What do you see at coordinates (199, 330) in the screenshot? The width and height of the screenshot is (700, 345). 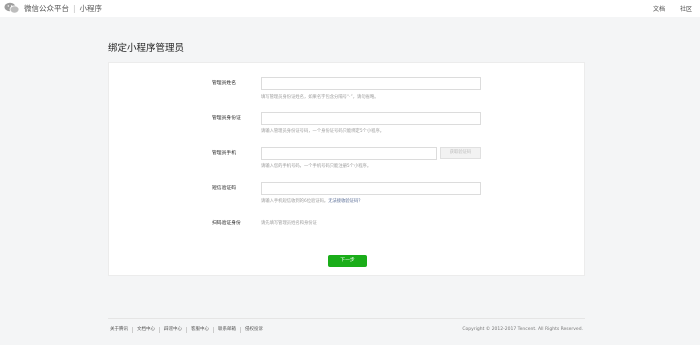 I see `footer-link-service-center: 客服中心` at bounding box center [199, 330].